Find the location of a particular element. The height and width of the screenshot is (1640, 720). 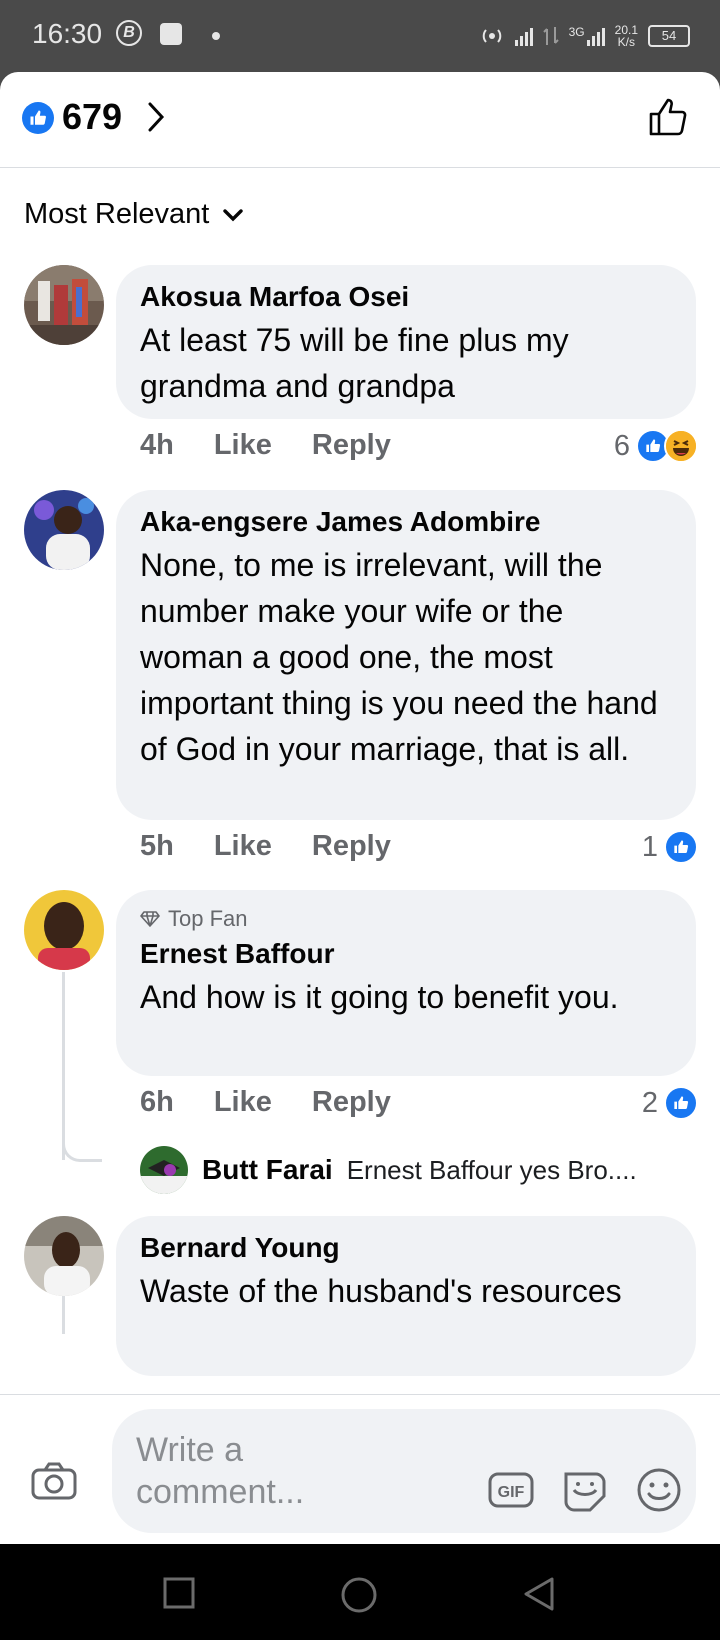

comment-reactions: 2 is located at coordinates (670, 1103).